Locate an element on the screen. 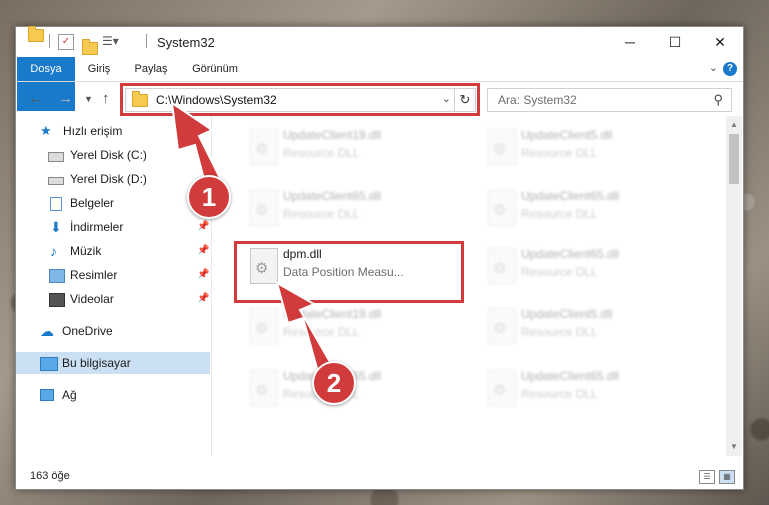 The height and width of the screenshot is (505, 769). pane-divider is located at coordinates (211, 286).